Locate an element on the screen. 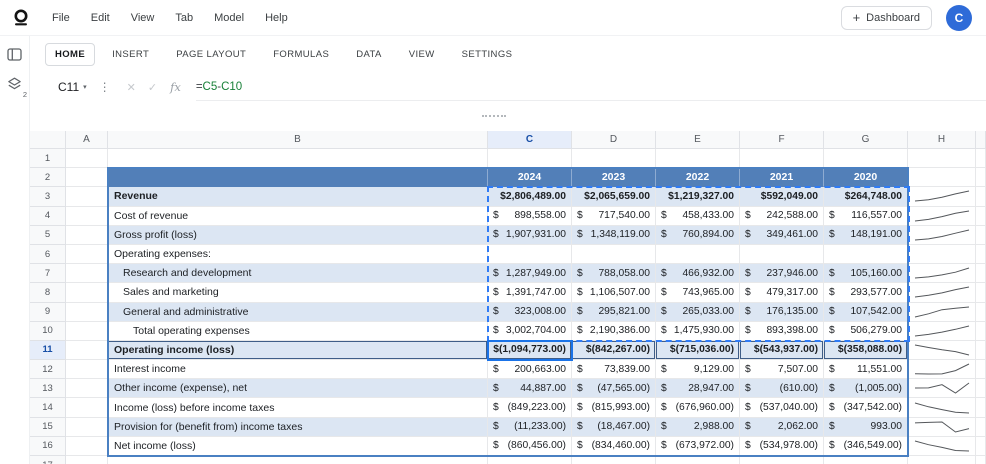 The width and height of the screenshot is (986, 464). cell-A16 is located at coordinates (87, 446).